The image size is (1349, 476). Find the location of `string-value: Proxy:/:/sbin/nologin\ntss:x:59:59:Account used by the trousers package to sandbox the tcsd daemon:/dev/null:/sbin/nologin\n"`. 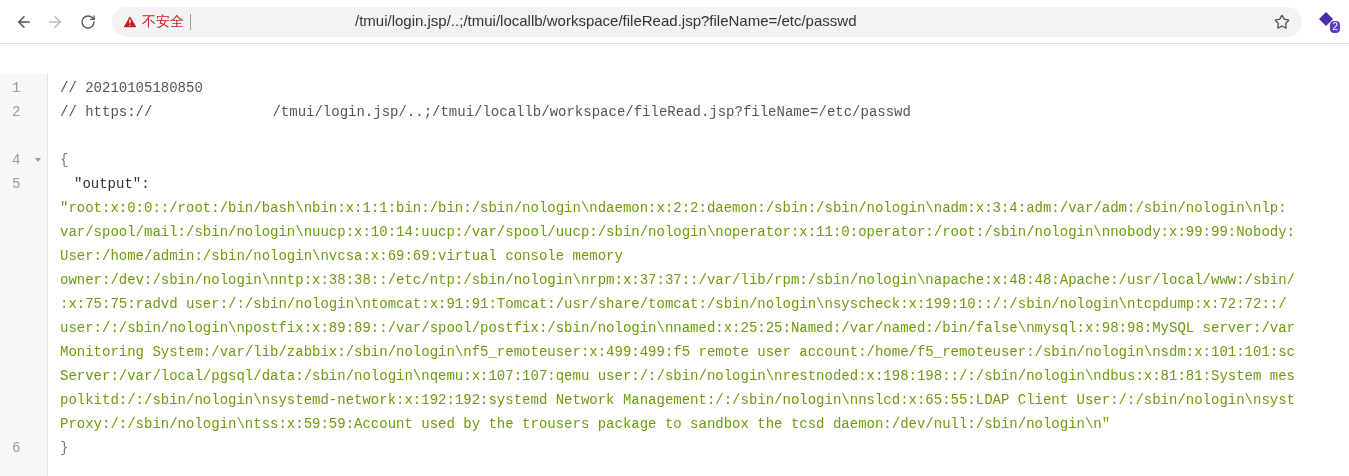

string-value: Proxy:/:/sbin/nologin\ntss:x:59:59:Account used by the trousers package to sandbox the tcsd daemon:/dev/null:/sbin/nologin\n" is located at coordinates (585, 424).